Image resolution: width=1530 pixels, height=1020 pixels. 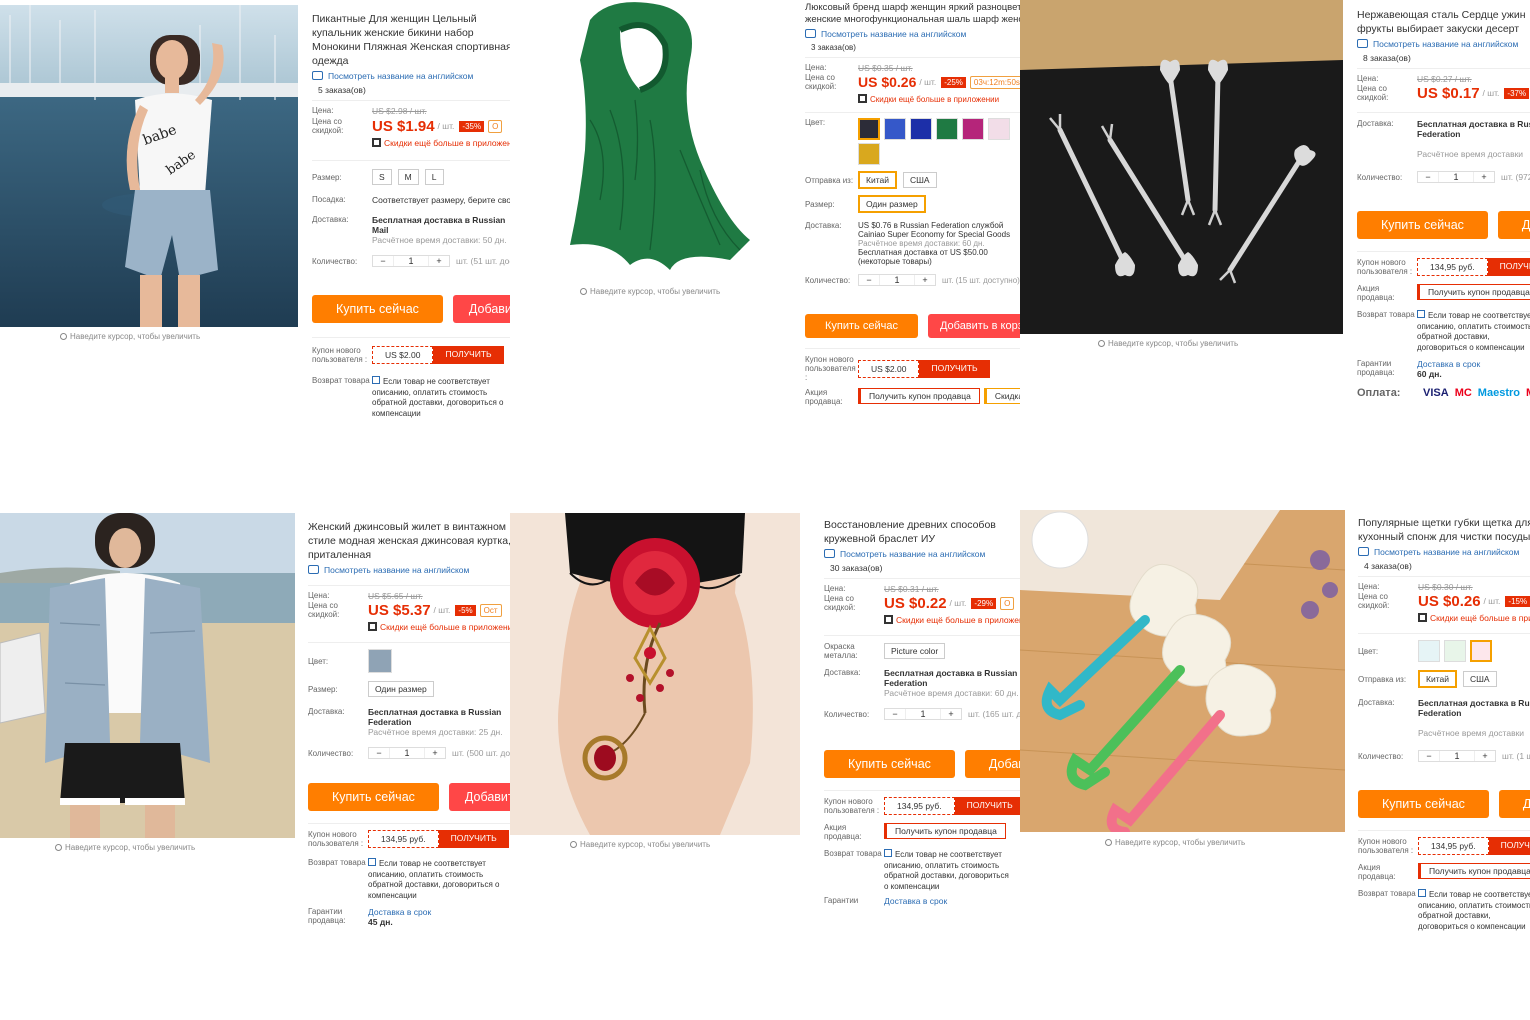 What do you see at coordinates (382, 177) in the screenshot?
I see `size-option-s: S` at bounding box center [382, 177].